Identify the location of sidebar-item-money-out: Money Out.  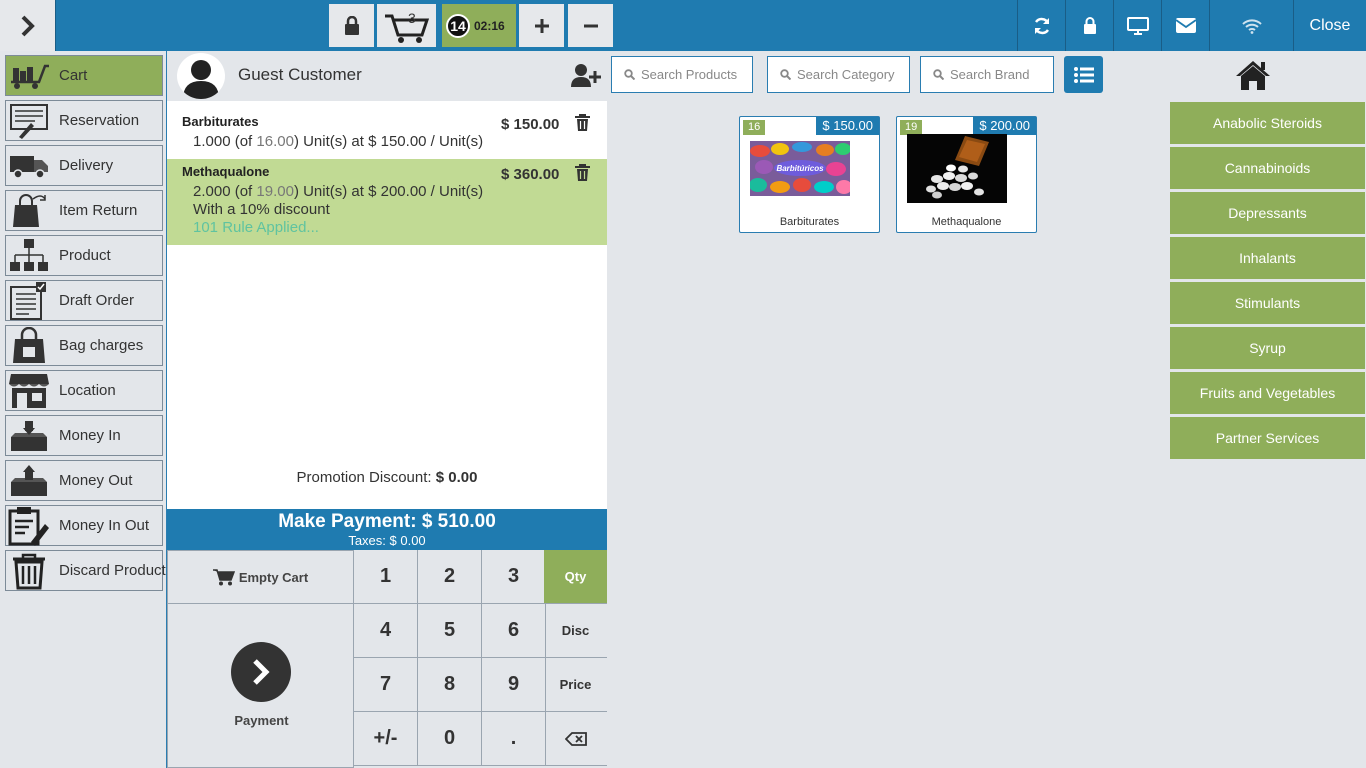
(84, 480).